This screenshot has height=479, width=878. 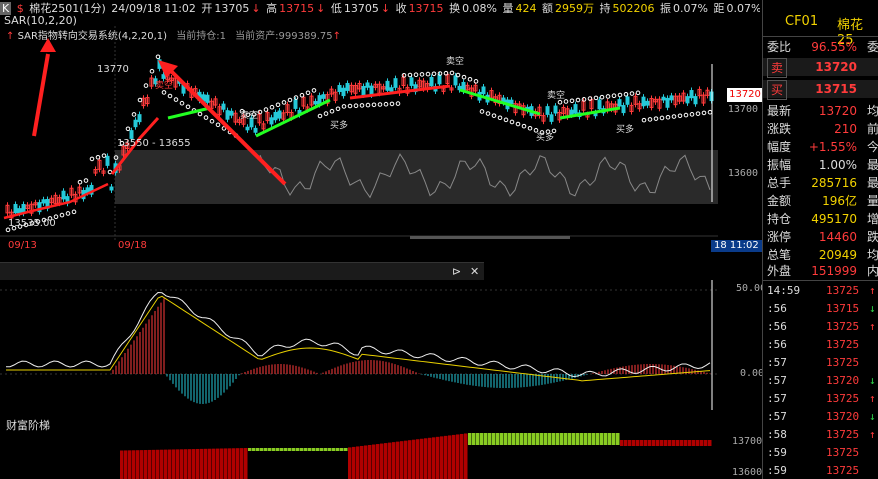 What do you see at coordinates (339, 125) in the screenshot?
I see `buy-signal: 买多` at bounding box center [339, 125].